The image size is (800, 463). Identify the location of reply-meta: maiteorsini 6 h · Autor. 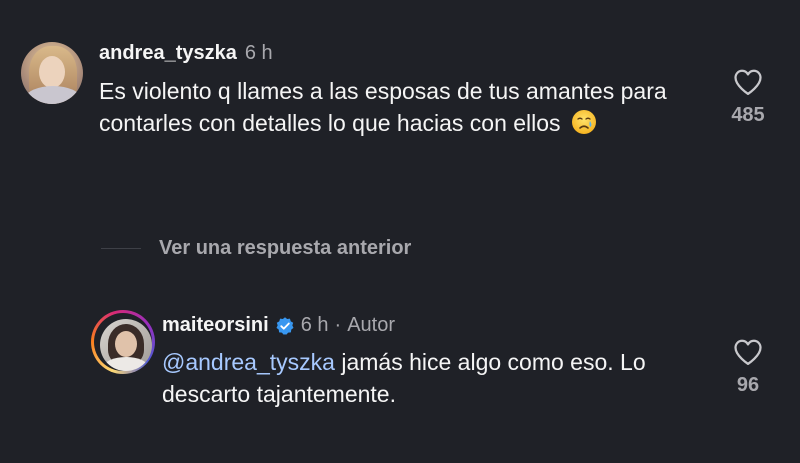
(278, 325).